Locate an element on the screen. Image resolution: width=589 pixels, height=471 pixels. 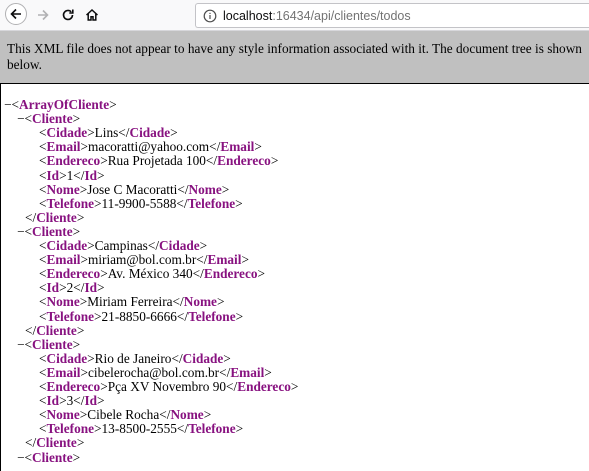
xml-root-open: −<ArrayOfCliente> is located at coordinates (60, 104).